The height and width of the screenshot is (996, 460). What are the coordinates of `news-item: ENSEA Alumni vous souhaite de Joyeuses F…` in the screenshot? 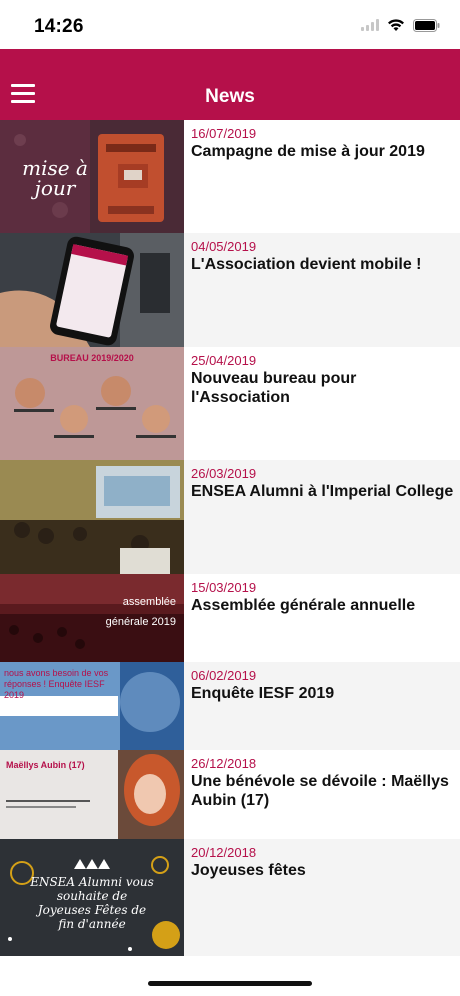 It's located at (230, 897).